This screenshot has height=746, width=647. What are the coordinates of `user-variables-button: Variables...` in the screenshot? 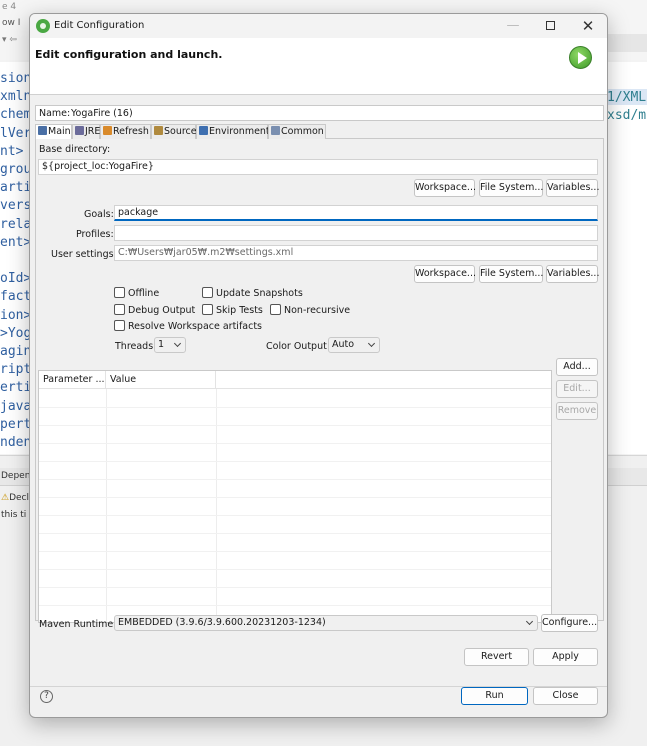 It's located at (572, 274).